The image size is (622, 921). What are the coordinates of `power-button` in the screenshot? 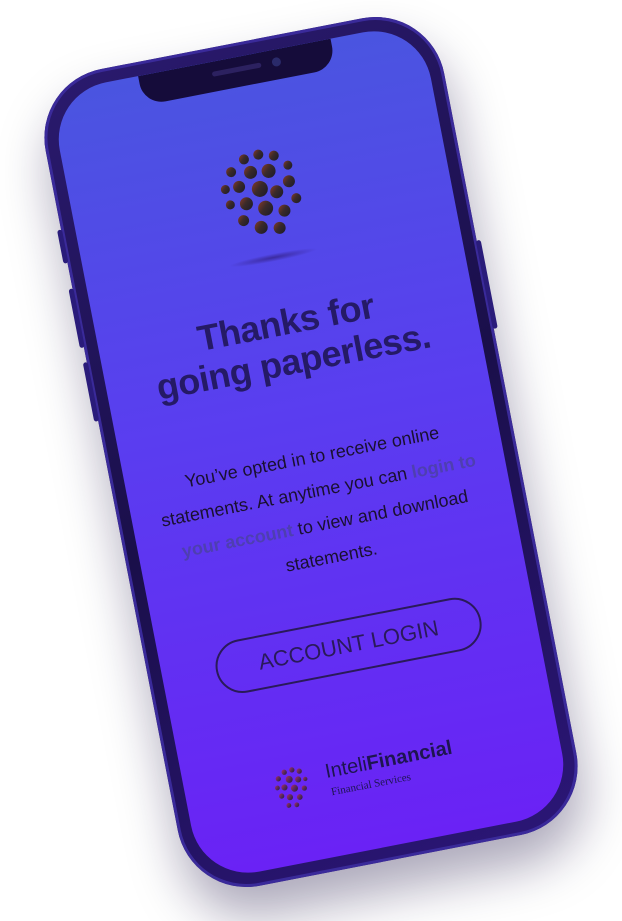 It's located at (486, 284).